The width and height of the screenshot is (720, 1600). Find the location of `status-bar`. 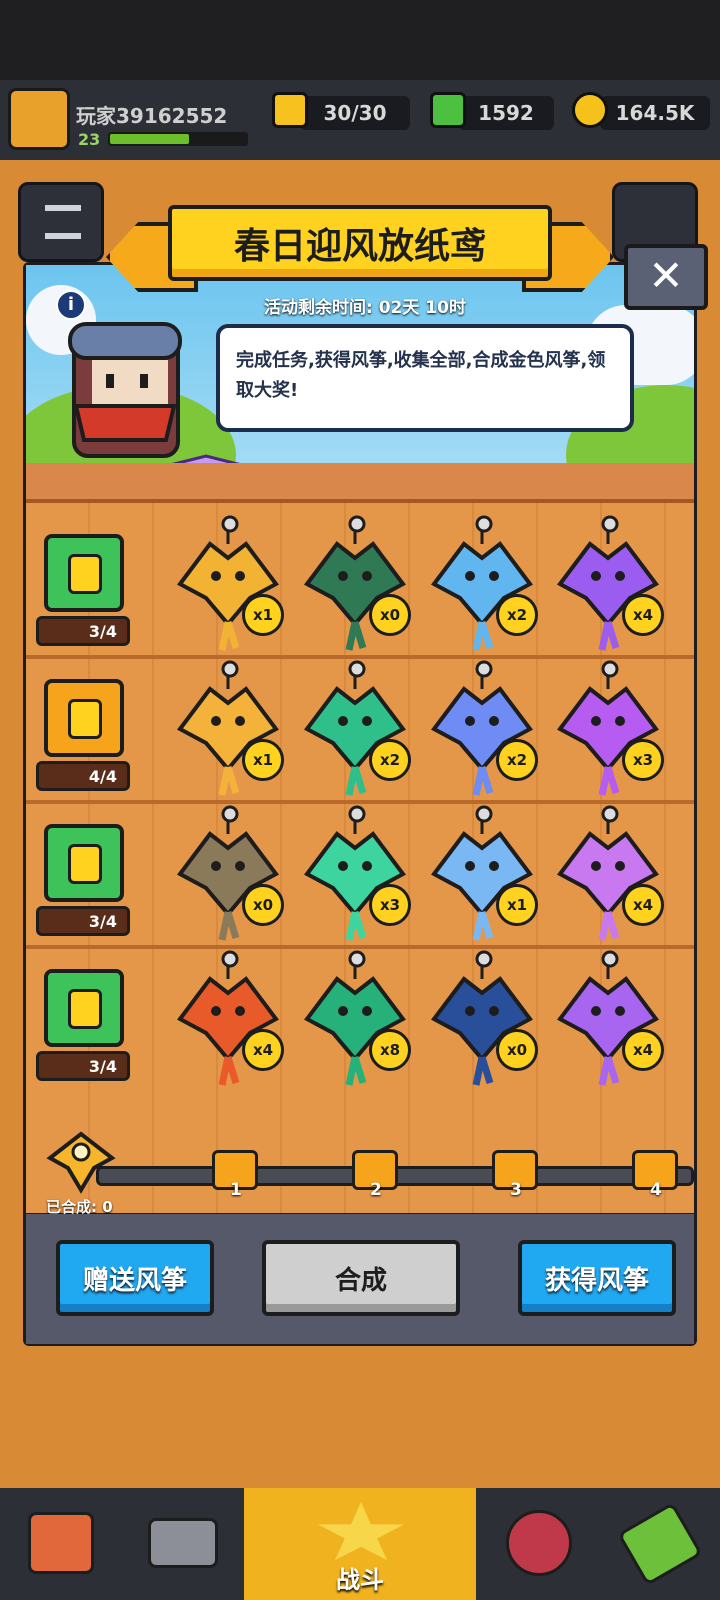

status-bar is located at coordinates (360, 40).